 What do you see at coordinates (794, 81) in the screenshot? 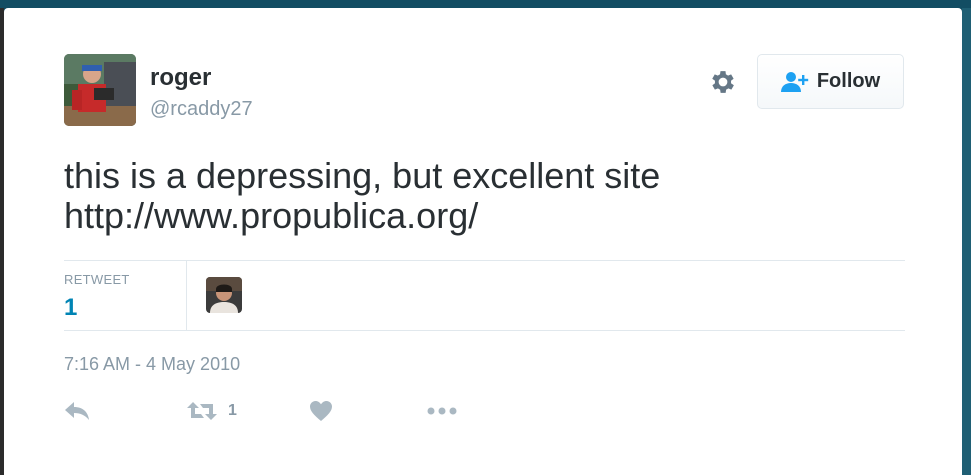
I see `follow-user-icon` at bounding box center [794, 81].